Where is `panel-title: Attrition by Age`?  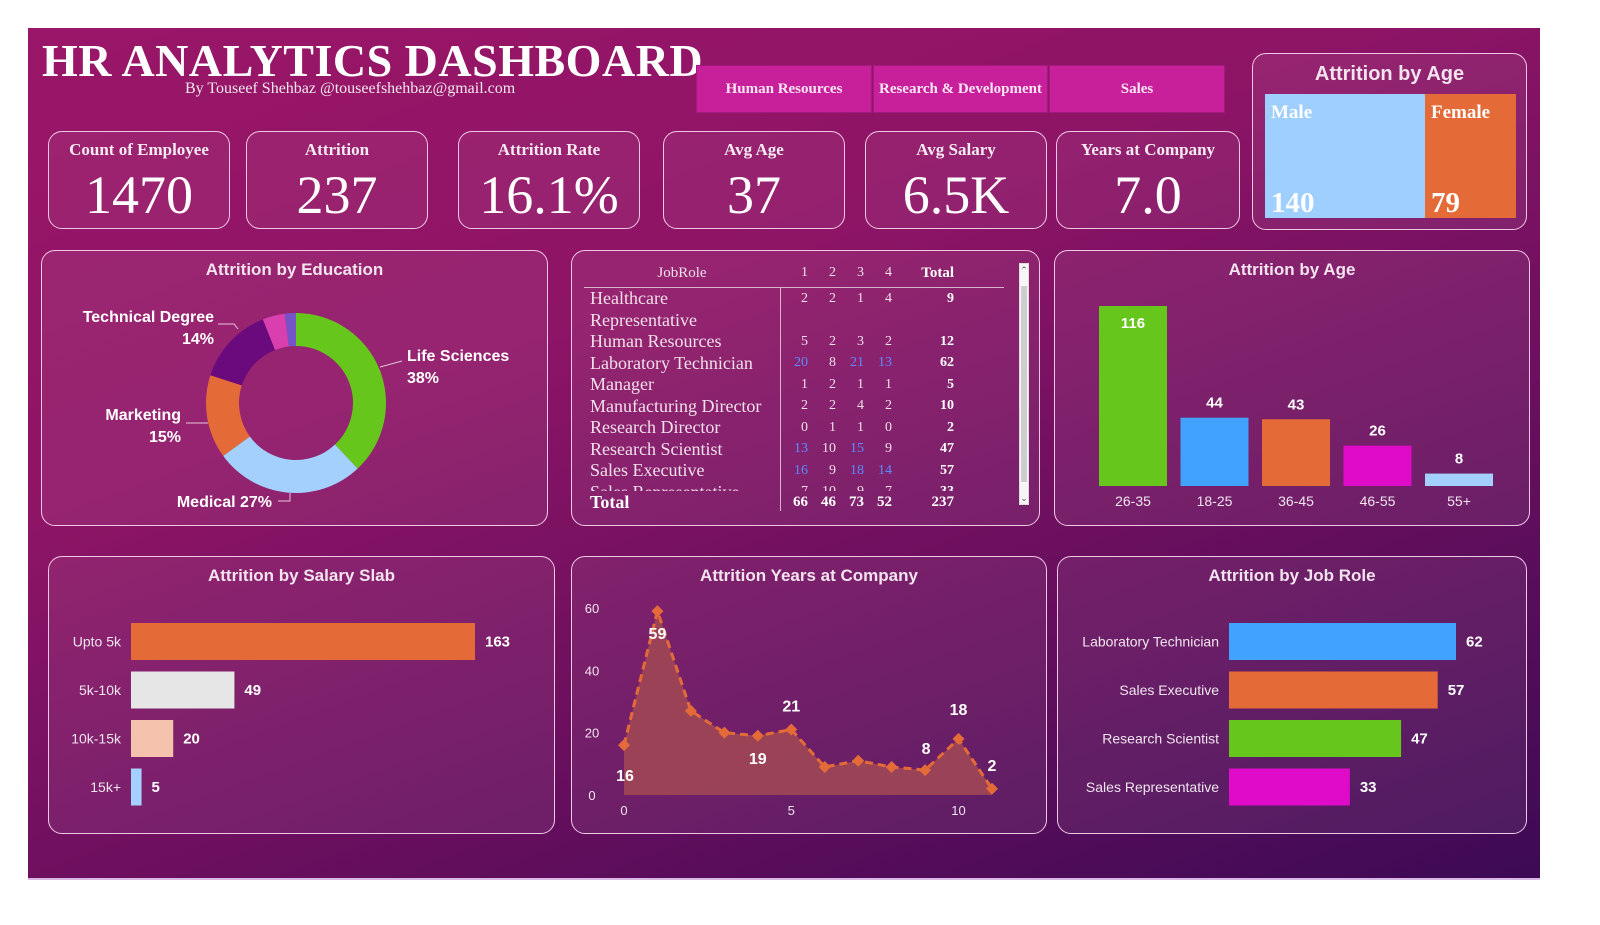
panel-title: Attrition by Age is located at coordinates (1389, 74).